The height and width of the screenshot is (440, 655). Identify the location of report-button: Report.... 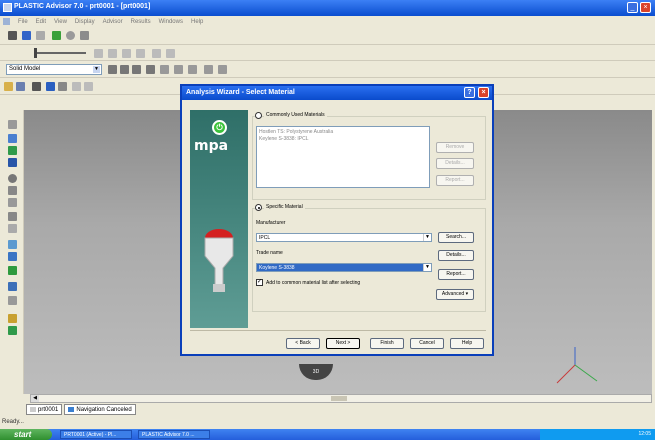
(456, 274).